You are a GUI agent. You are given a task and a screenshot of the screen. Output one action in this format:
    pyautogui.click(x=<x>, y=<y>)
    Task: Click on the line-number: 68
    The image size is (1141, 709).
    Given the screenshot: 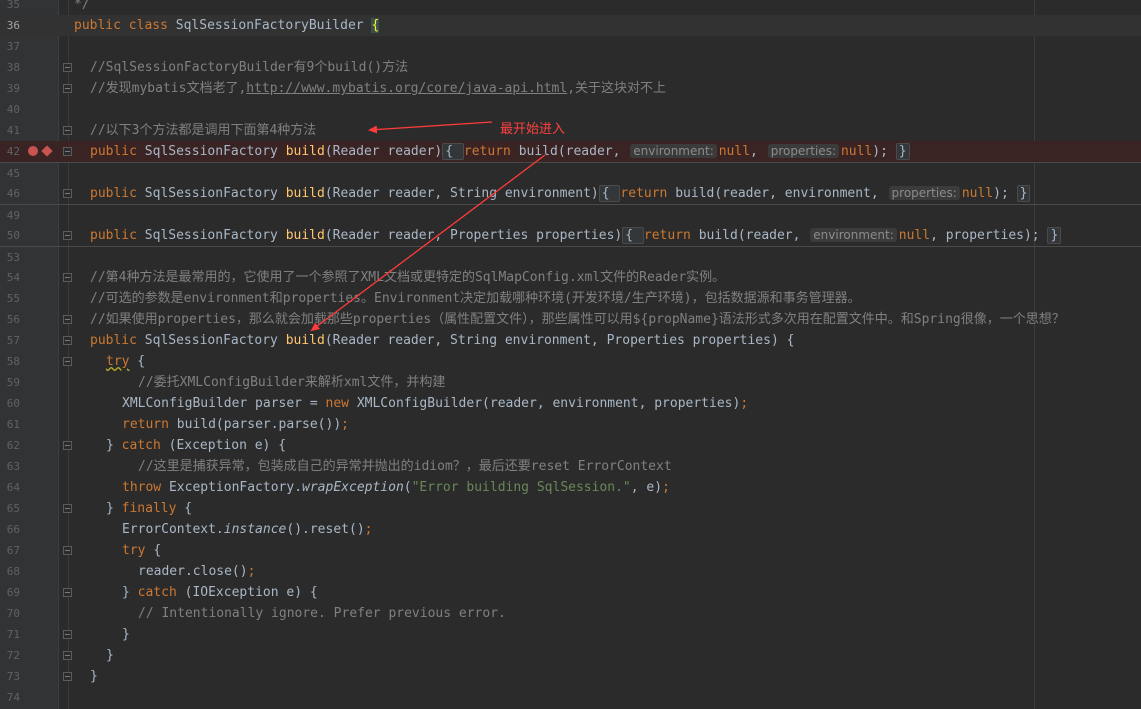 What is the action you would take?
    pyautogui.click(x=10, y=571)
    